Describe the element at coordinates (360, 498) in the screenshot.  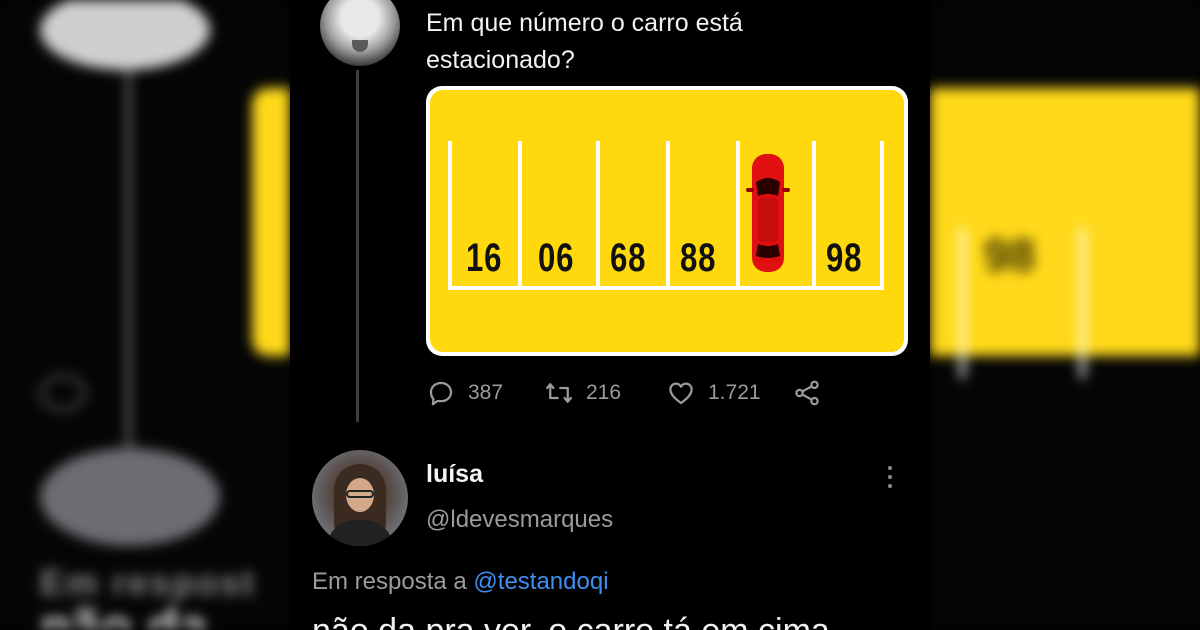
I see `reply-avatar` at that location.